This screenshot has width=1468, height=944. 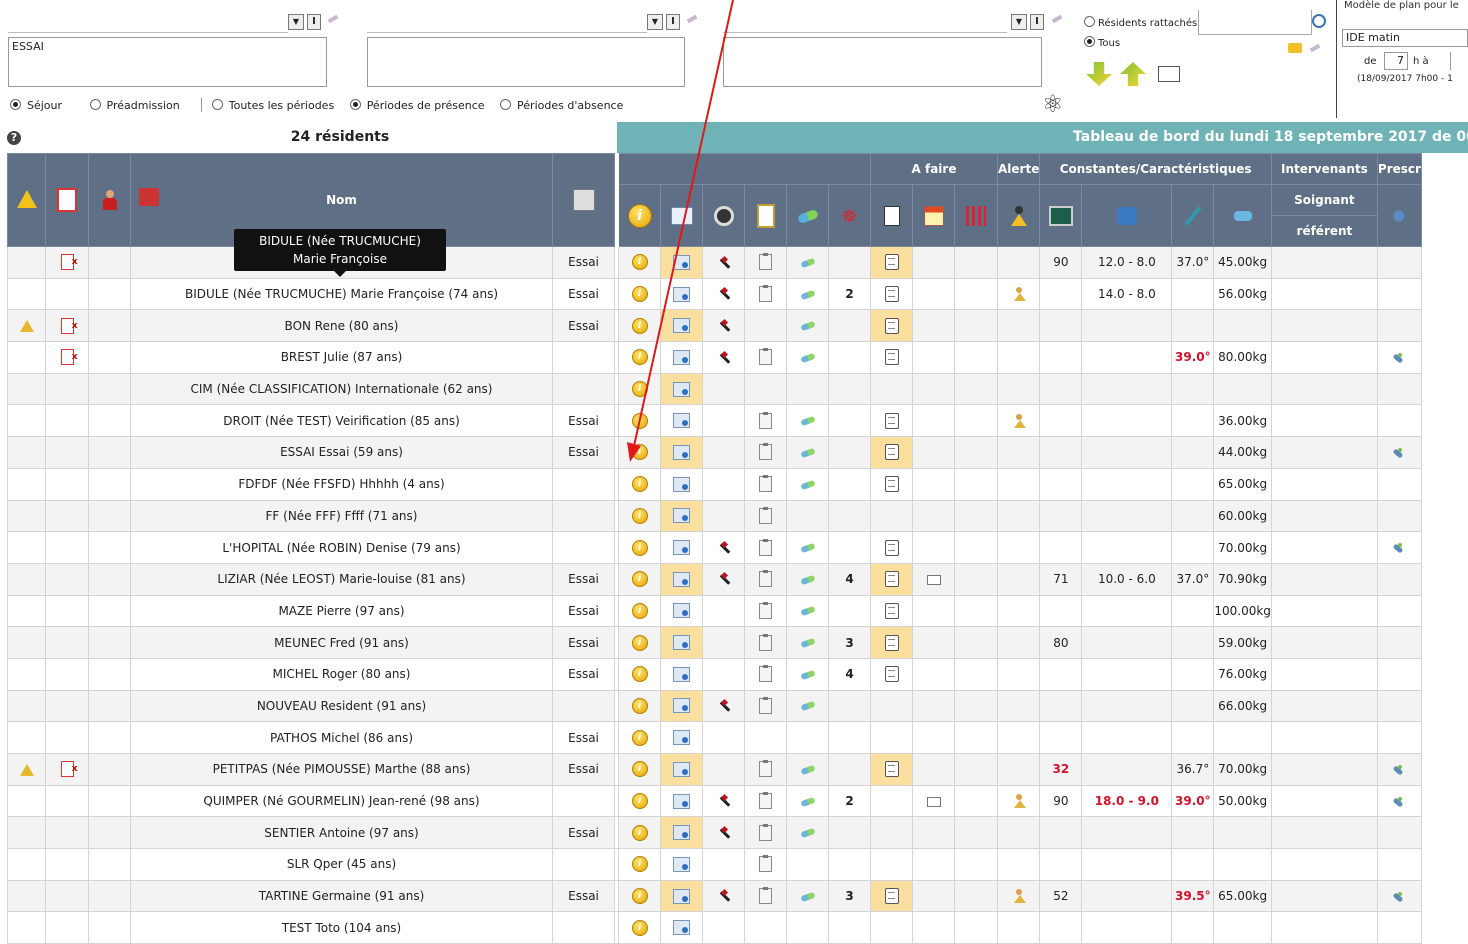 What do you see at coordinates (634, 452) in the screenshot?
I see `annotation-arrow-head` at bounding box center [634, 452].